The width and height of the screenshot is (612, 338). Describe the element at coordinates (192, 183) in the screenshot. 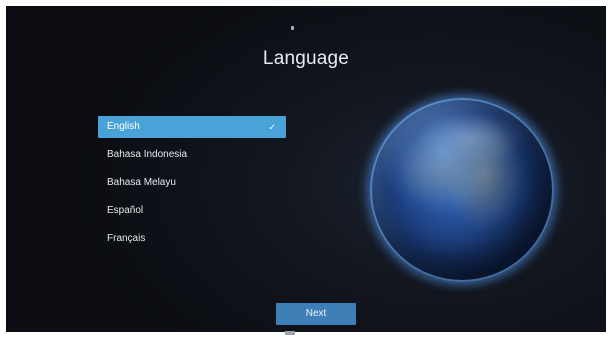

I see `language-option-bahasa-melayu: Bahasa Melayu` at that location.